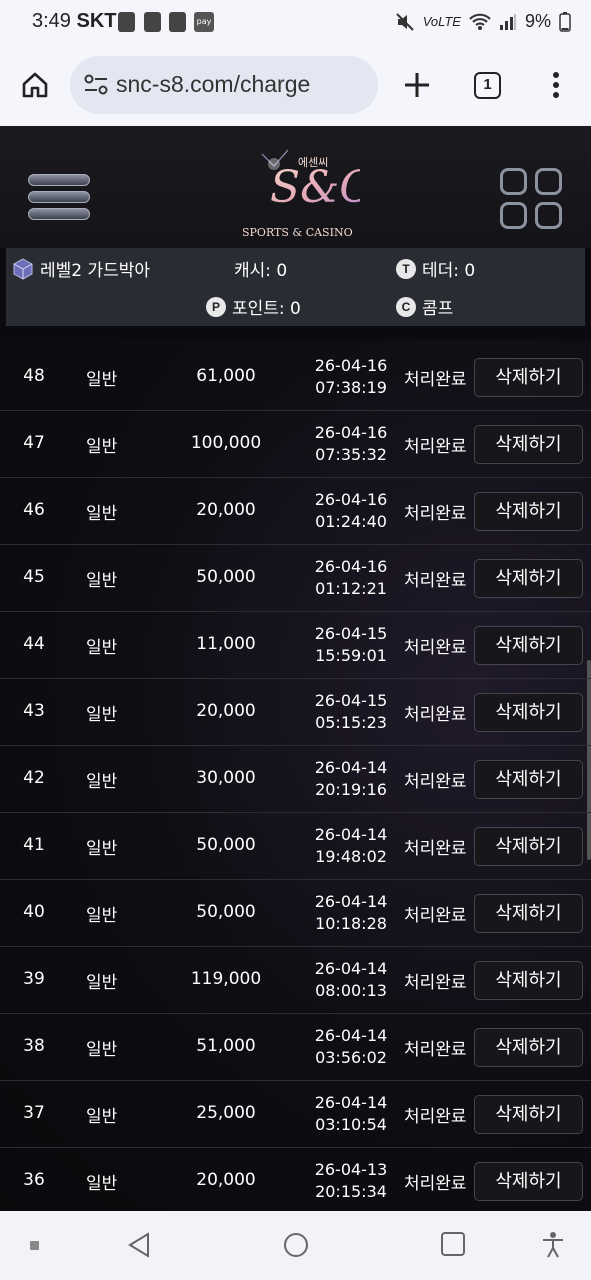  What do you see at coordinates (351, 1114) in the screenshot?
I see `row-datetime: 26-04-14 03:10:54` at bounding box center [351, 1114].